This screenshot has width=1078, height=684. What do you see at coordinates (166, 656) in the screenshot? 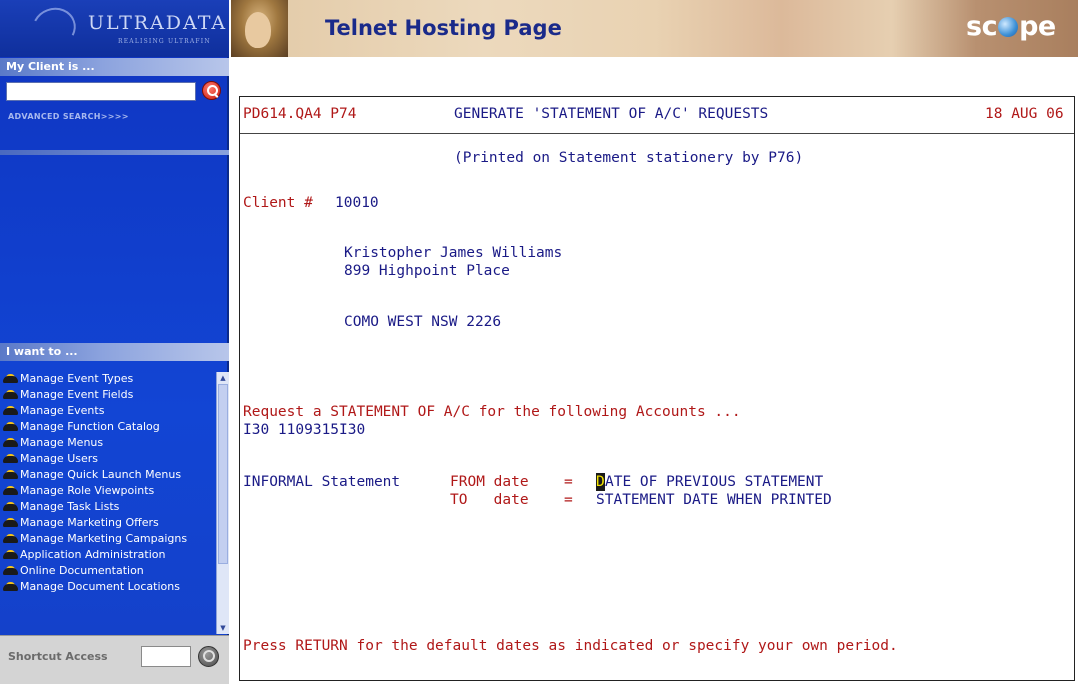
I see `shortcut-access-input` at bounding box center [166, 656].